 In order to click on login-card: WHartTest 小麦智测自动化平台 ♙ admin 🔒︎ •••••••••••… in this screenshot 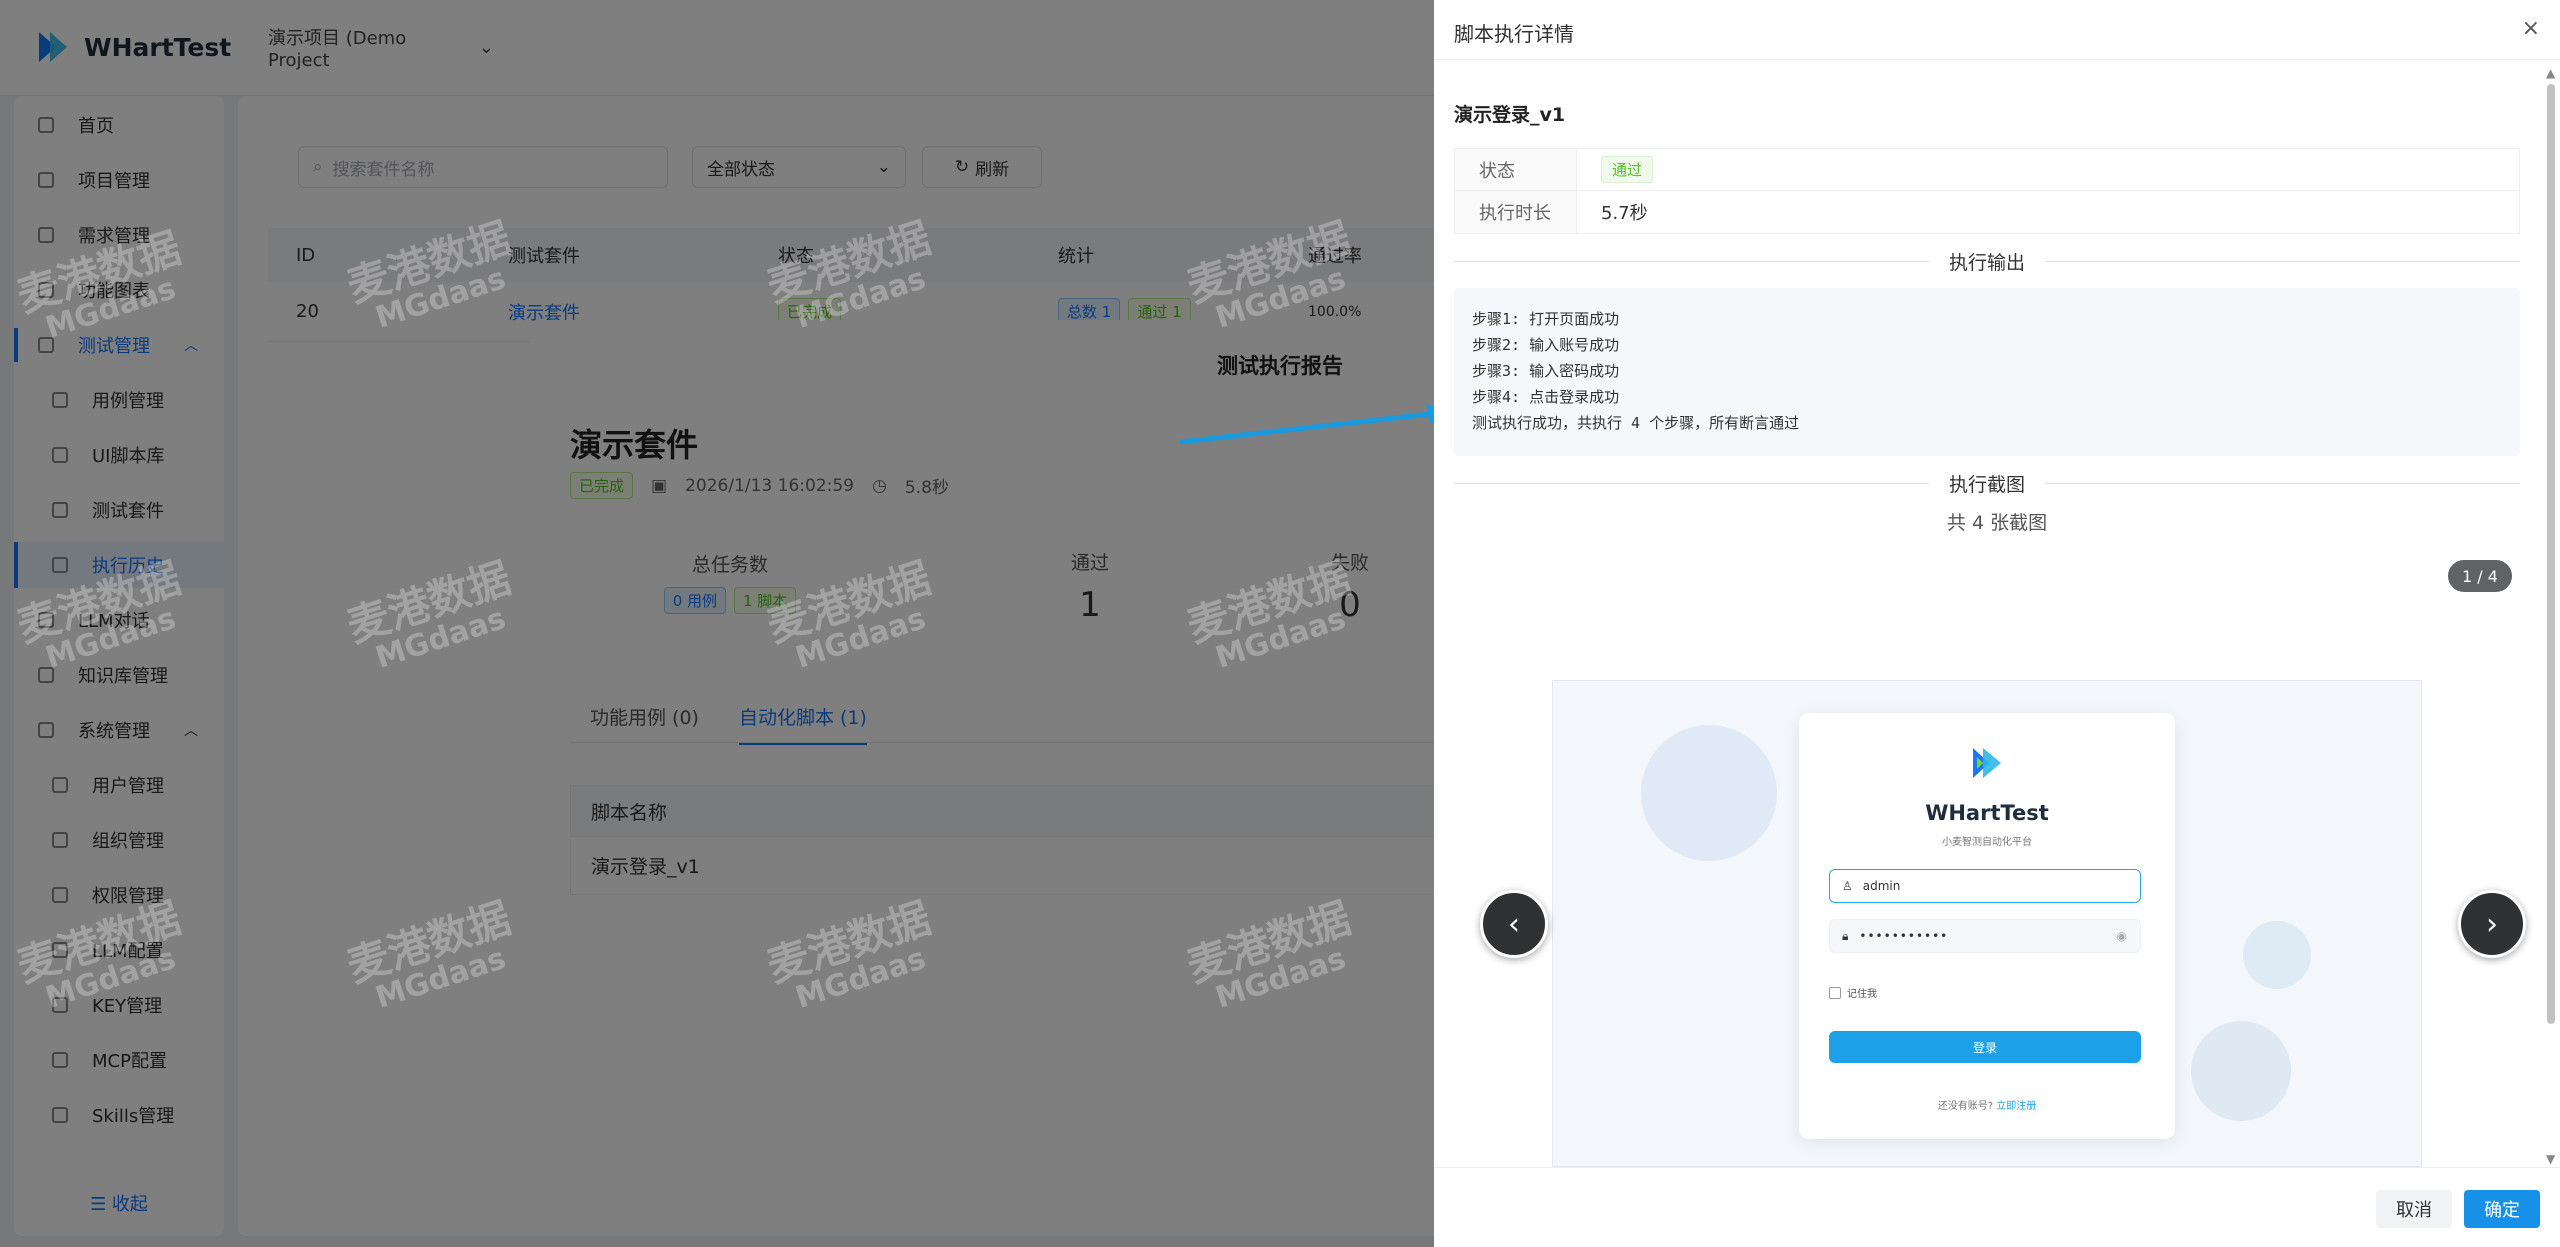, I will do `click(1987, 926)`.